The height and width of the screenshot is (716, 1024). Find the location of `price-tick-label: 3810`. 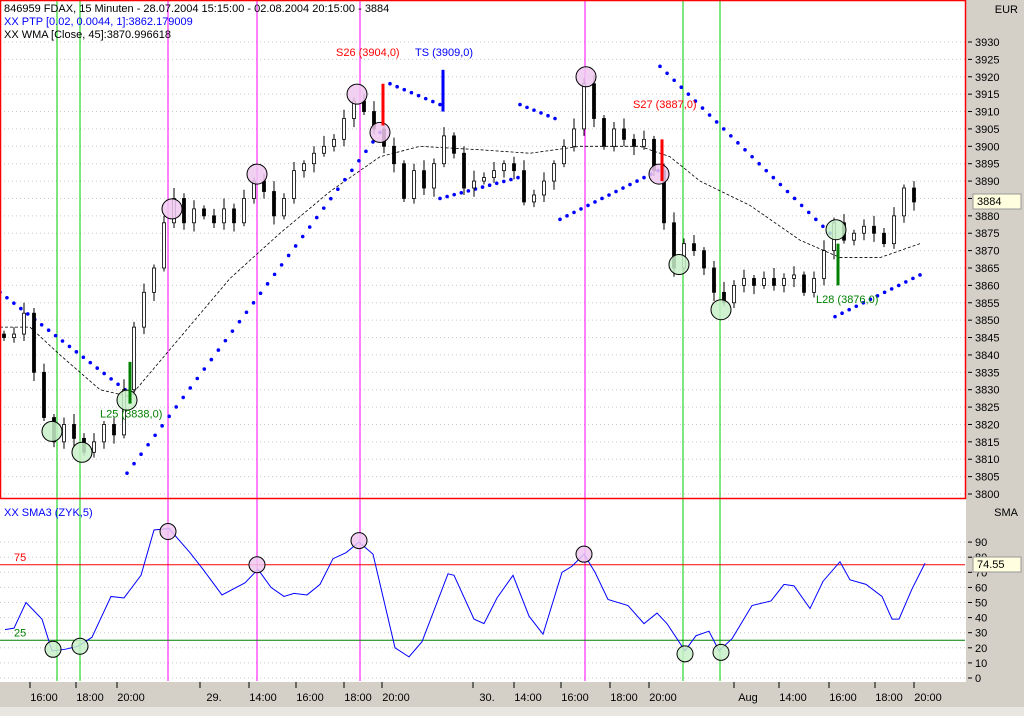

price-tick-label: 3810 is located at coordinates (987, 460).